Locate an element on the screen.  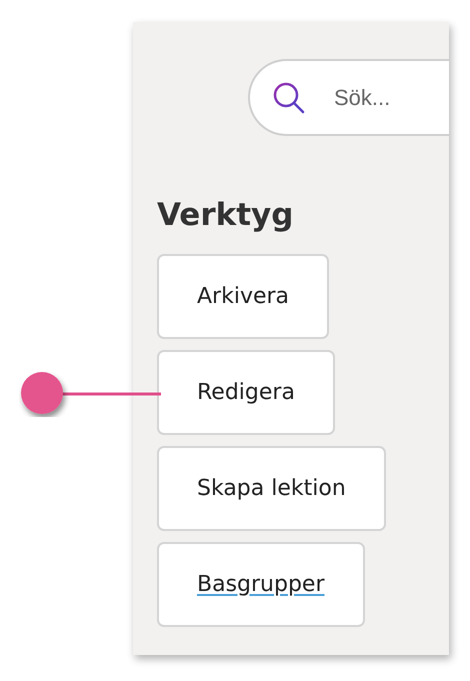
search-icon is located at coordinates (289, 97).